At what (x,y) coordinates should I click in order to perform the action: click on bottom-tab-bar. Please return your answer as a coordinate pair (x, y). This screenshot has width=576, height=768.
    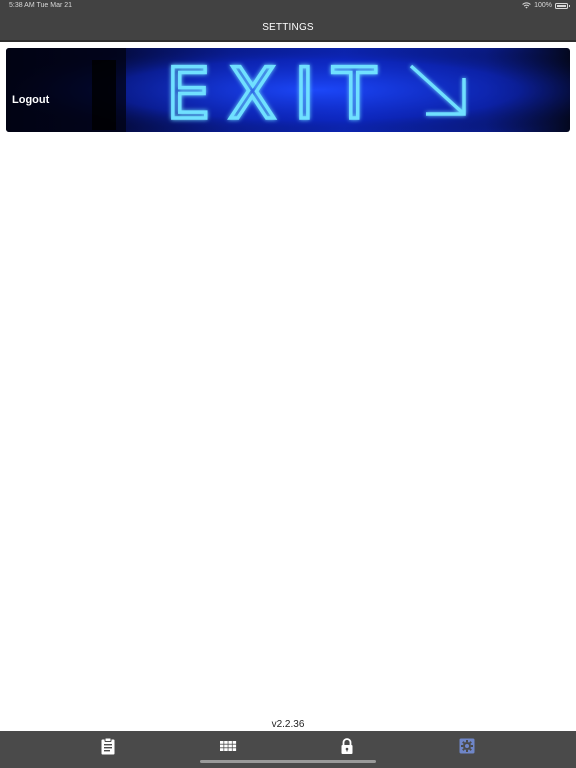
    Looking at the image, I should click on (288, 749).